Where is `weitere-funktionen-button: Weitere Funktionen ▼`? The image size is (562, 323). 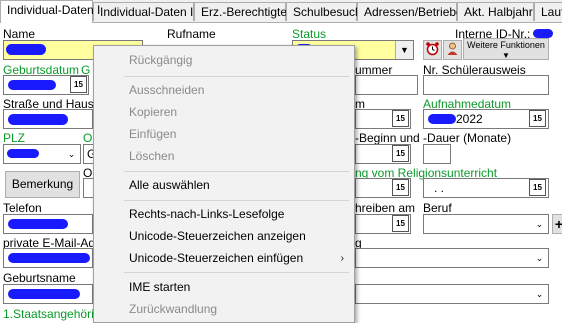 weitere-funktionen-button: Weitere Funktionen ▼ is located at coordinates (506, 49).